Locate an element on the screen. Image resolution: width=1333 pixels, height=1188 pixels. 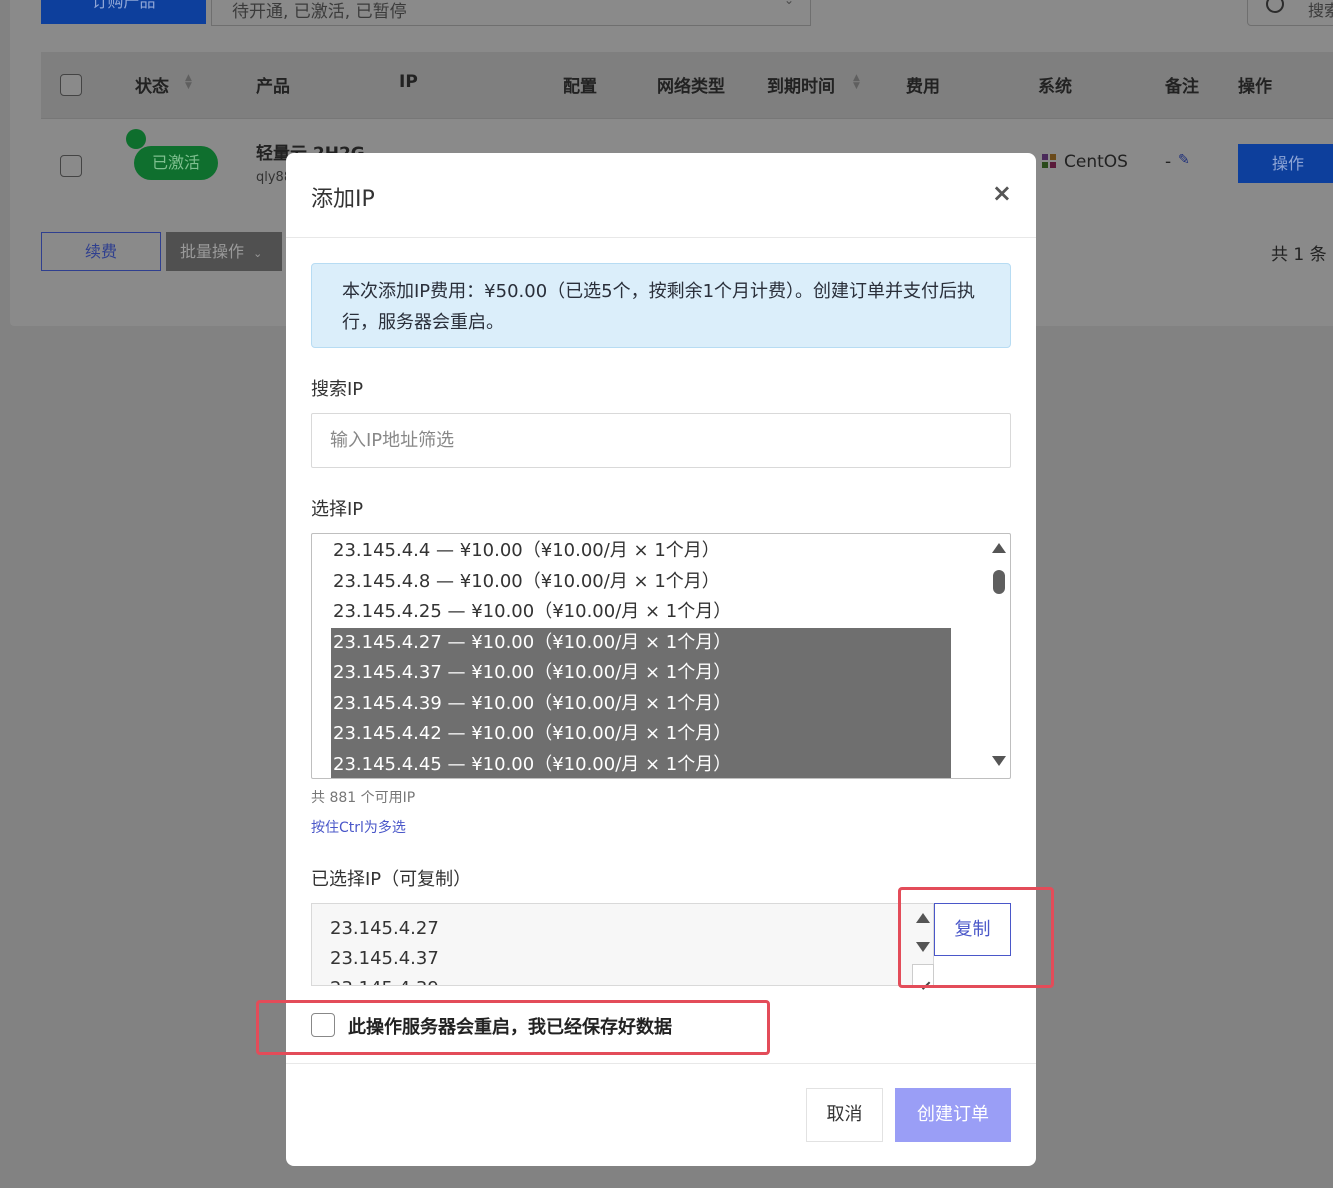
status-dot is located at coordinates (136, 139).